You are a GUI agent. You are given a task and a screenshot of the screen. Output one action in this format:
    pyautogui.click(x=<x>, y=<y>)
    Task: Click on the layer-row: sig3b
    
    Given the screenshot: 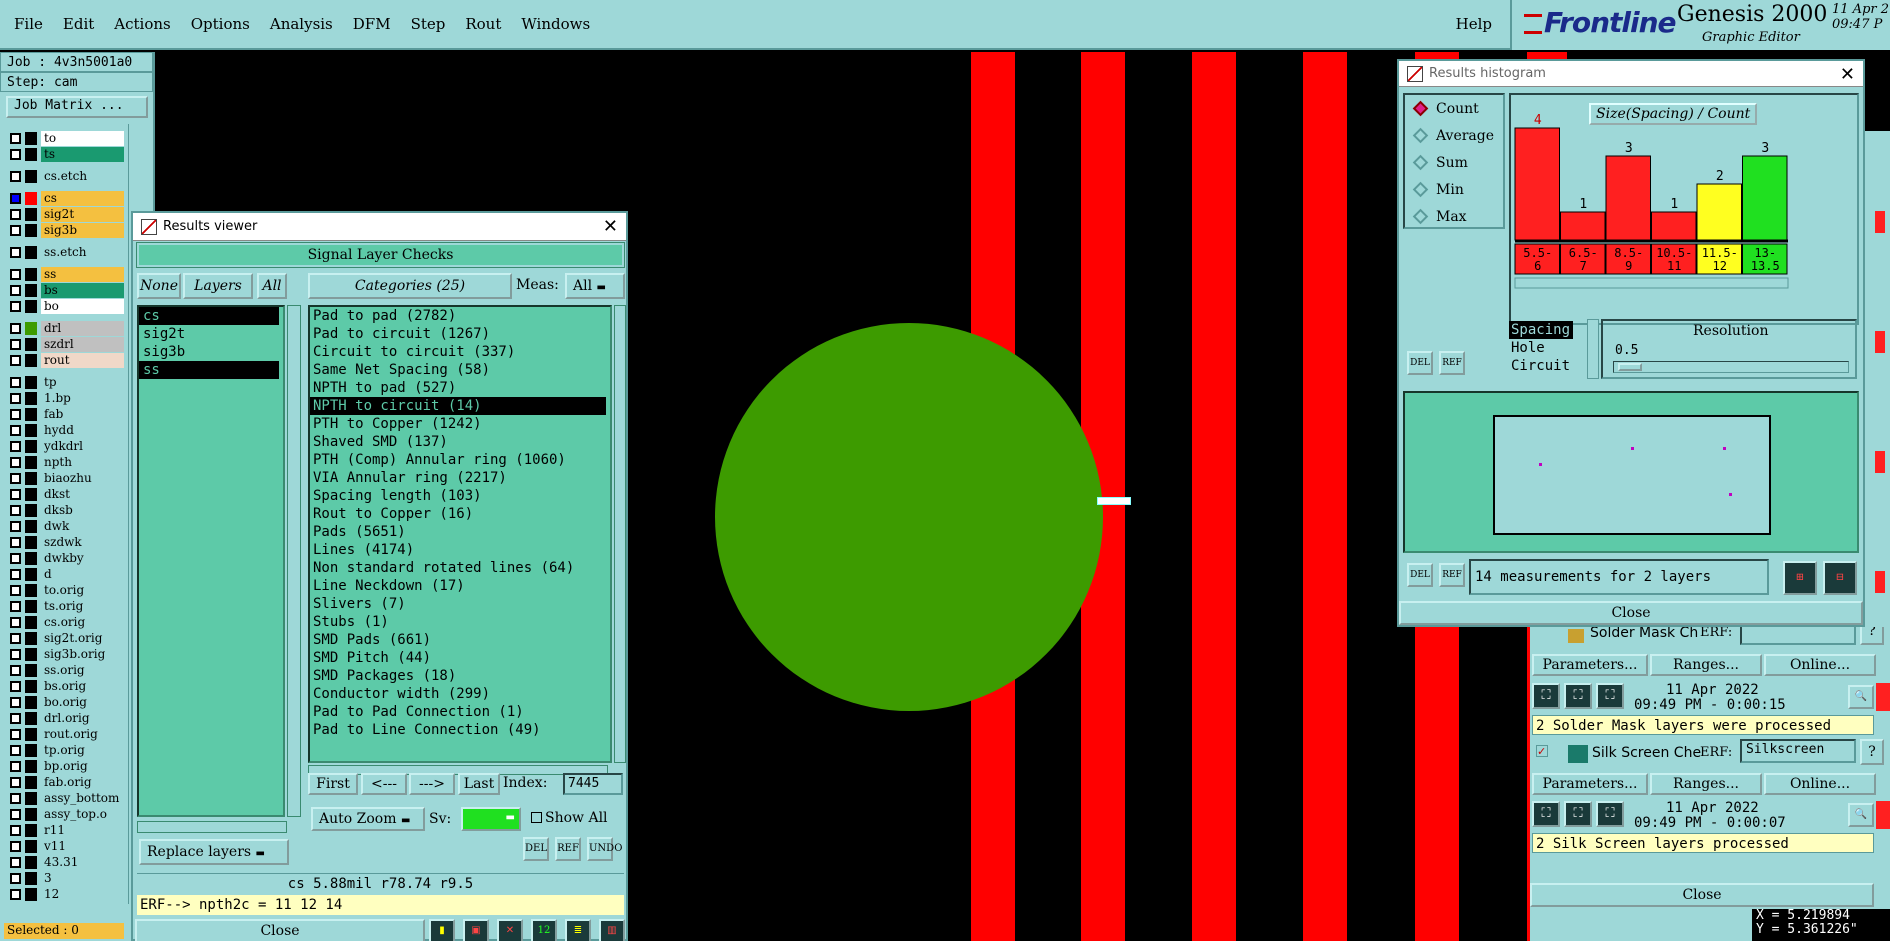 What is the action you would take?
    pyautogui.click(x=64, y=230)
    